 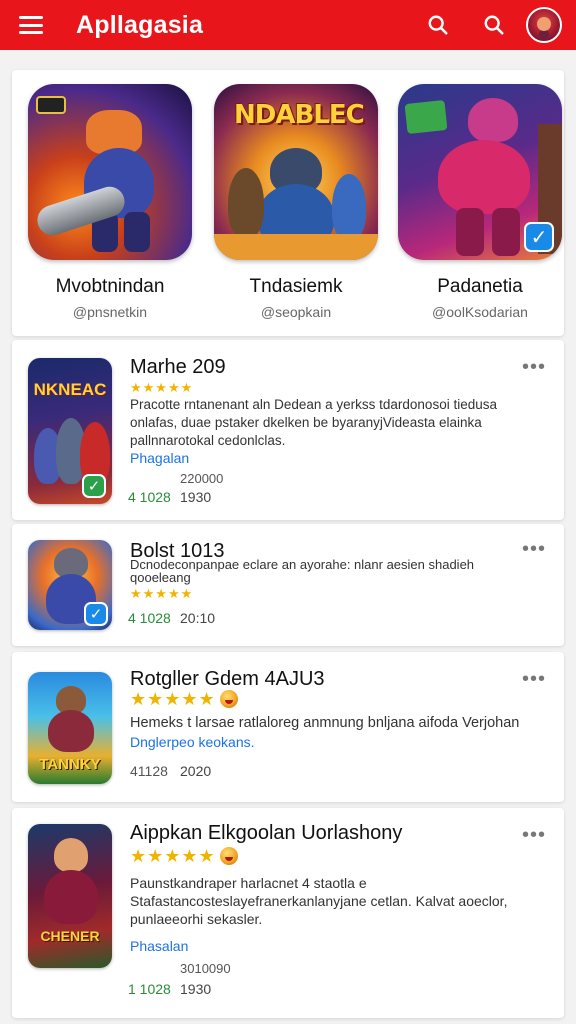 I want to click on app-link: Phagalan, so click(x=159, y=458).